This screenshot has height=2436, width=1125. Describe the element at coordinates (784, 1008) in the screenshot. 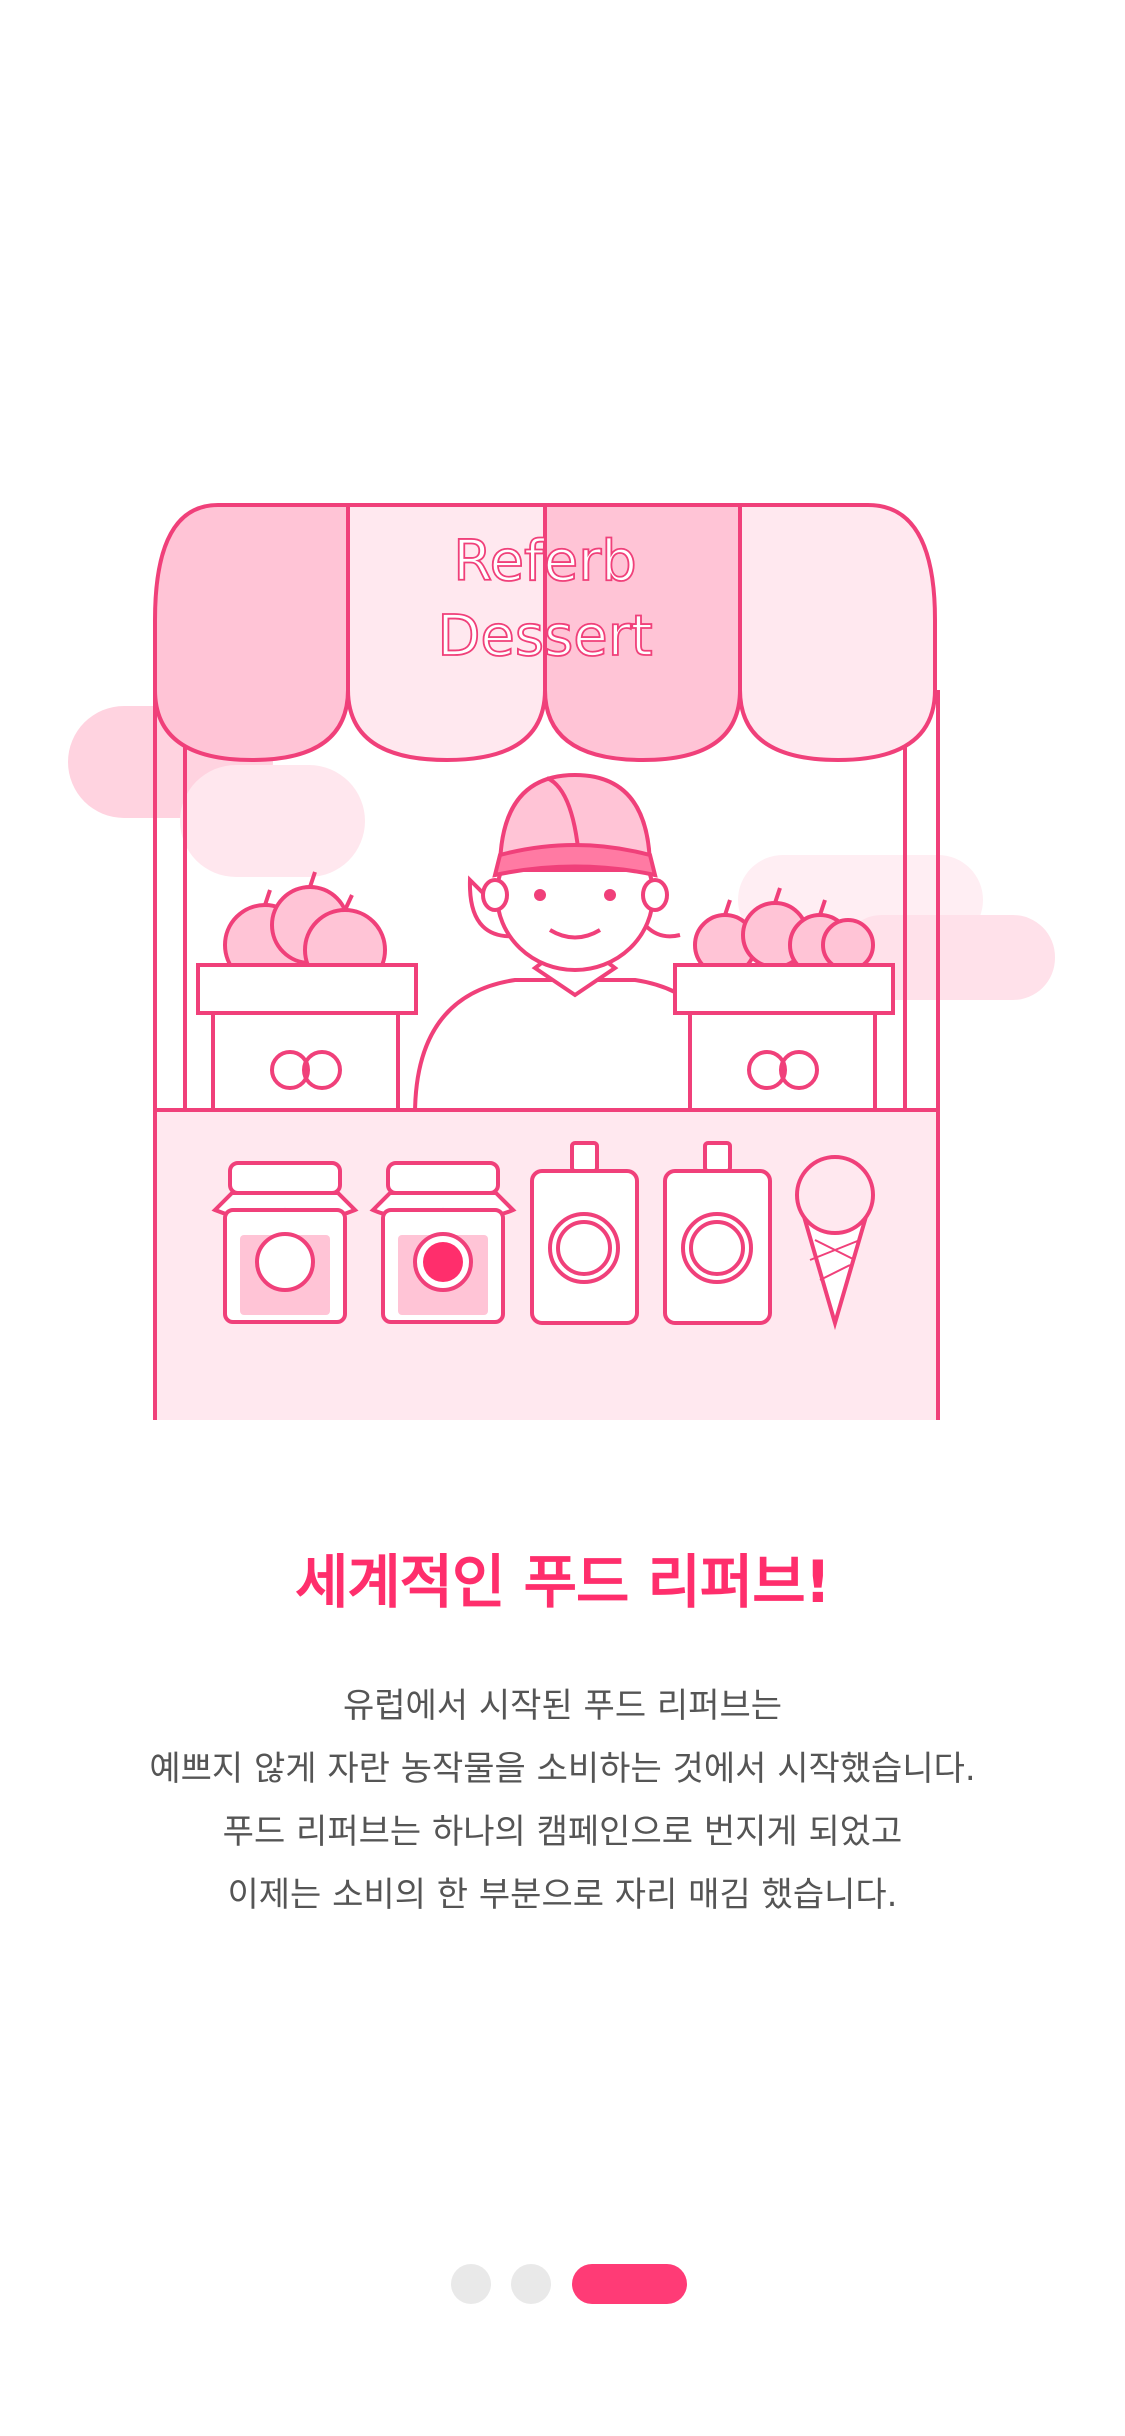

I see `apple-crate-right` at that location.